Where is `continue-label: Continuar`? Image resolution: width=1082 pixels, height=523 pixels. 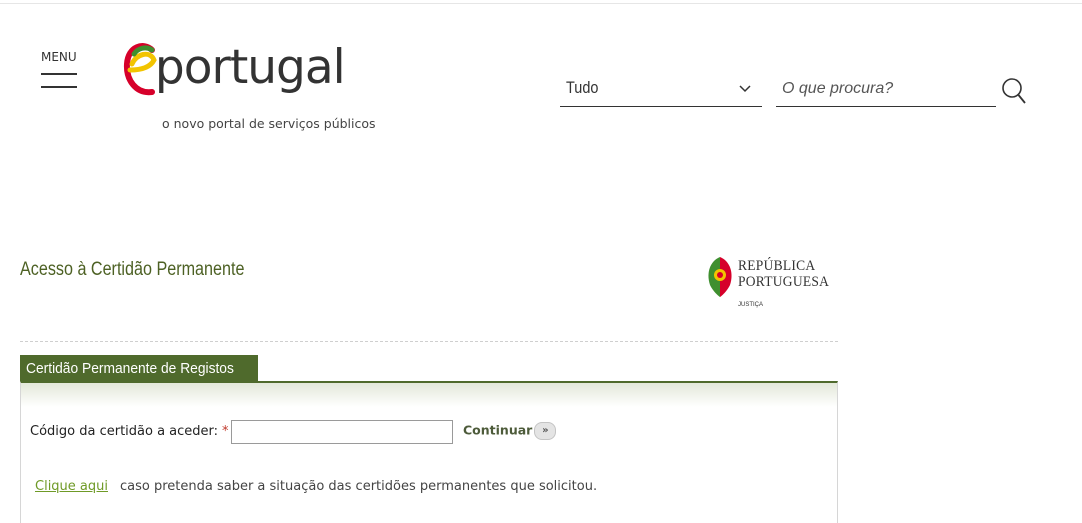 continue-label: Continuar is located at coordinates (498, 430).